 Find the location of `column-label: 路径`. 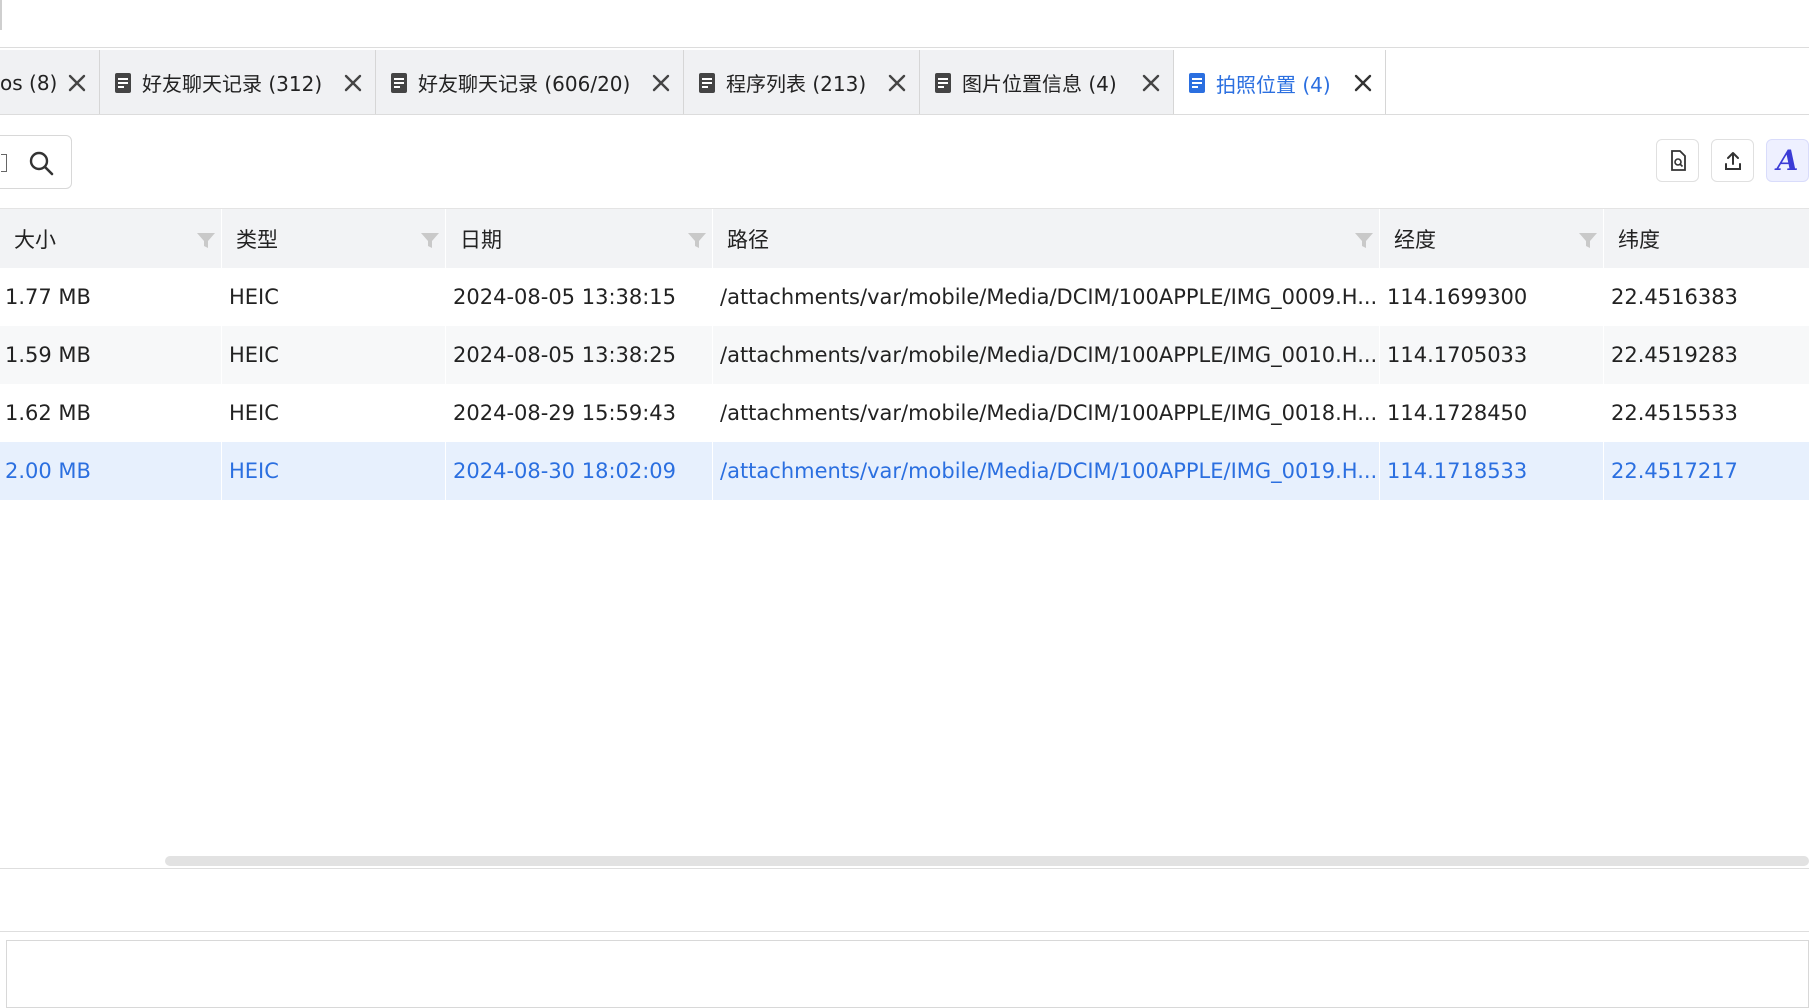

column-label: 路径 is located at coordinates (748, 239).